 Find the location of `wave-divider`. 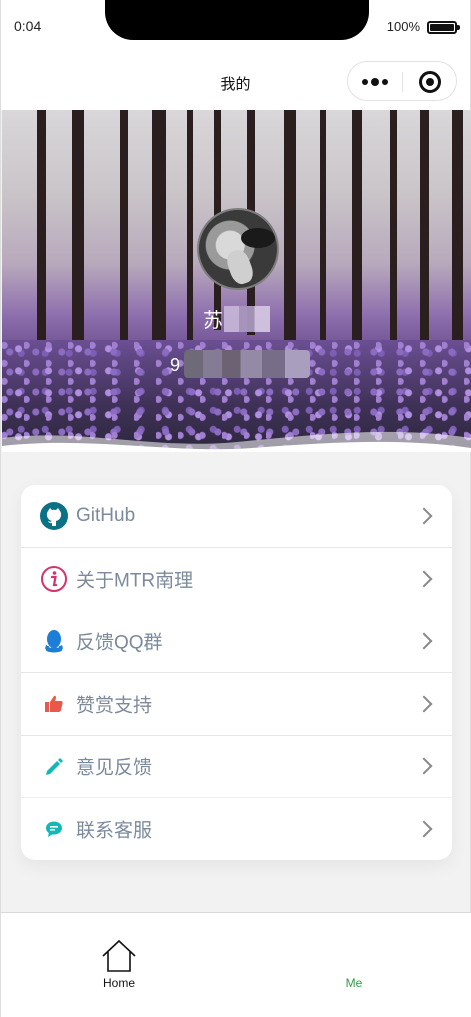

wave-divider is located at coordinates (236, 441).